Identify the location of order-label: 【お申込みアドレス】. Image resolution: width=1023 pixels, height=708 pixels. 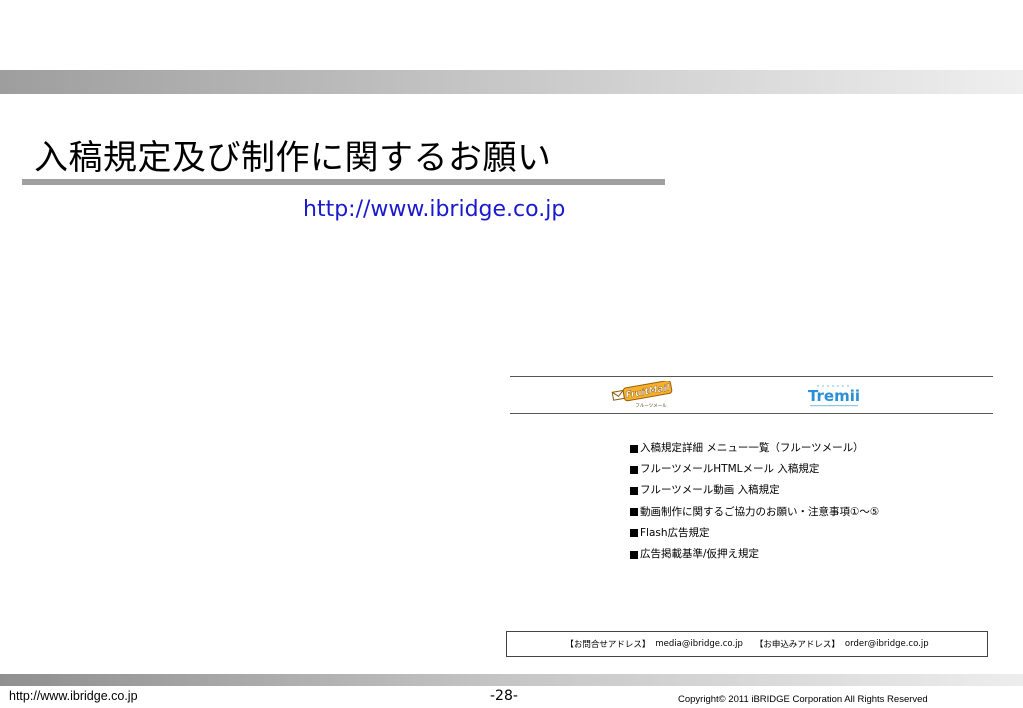
(797, 645).